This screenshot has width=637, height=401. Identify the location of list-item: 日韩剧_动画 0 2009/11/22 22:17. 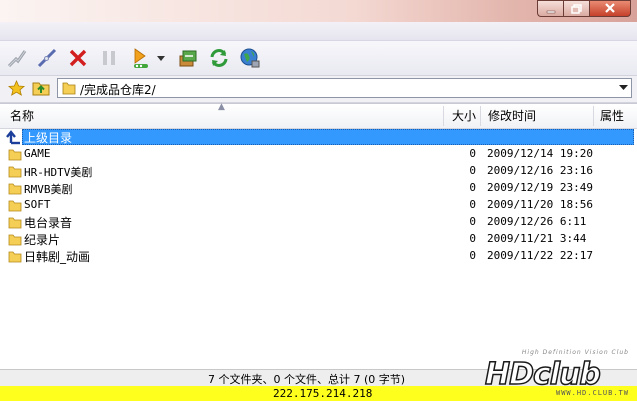
(318, 256).